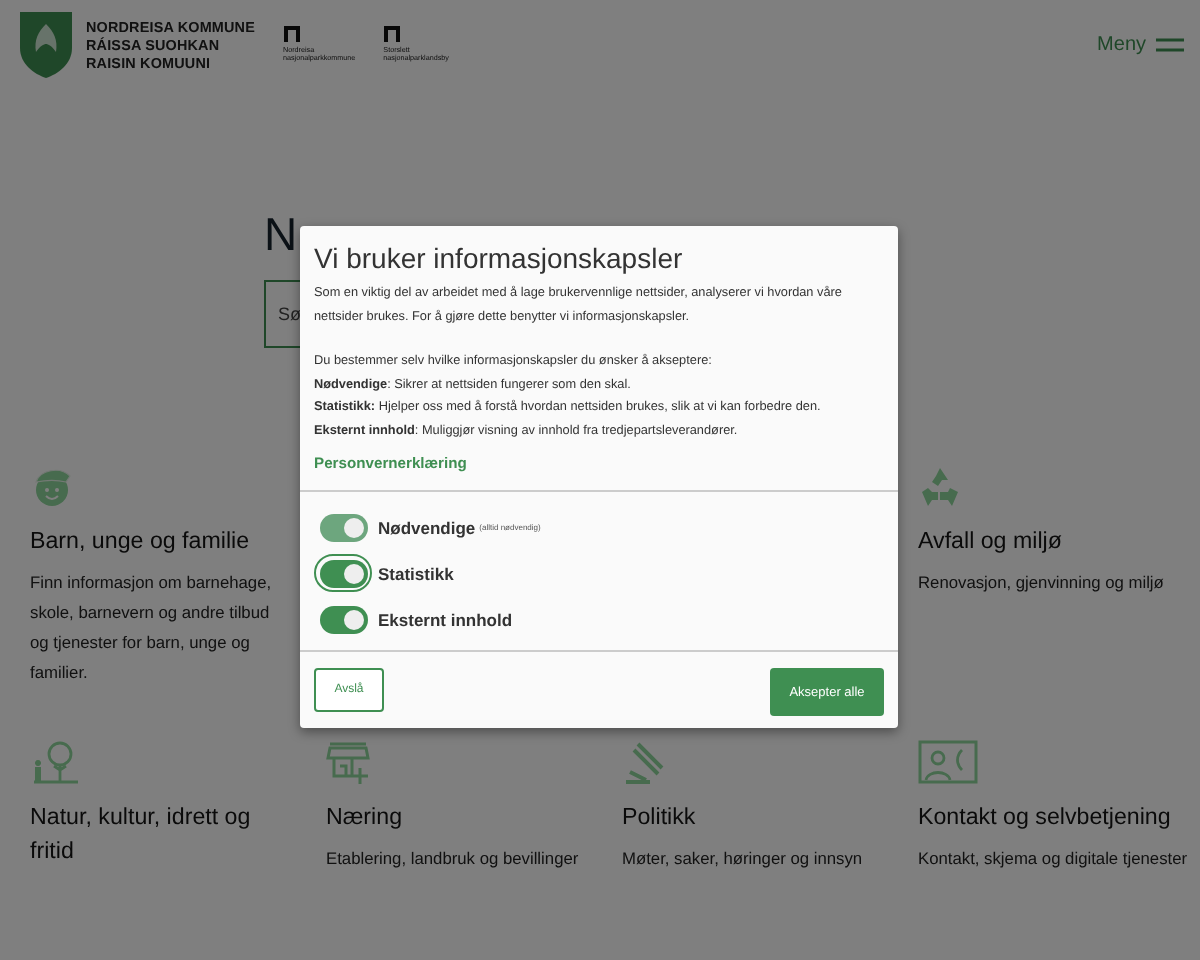 This screenshot has width=1200, height=960. What do you see at coordinates (416, 573) in the screenshot?
I see `toggle-label: Statistikk` at bounding box center [416, 573].